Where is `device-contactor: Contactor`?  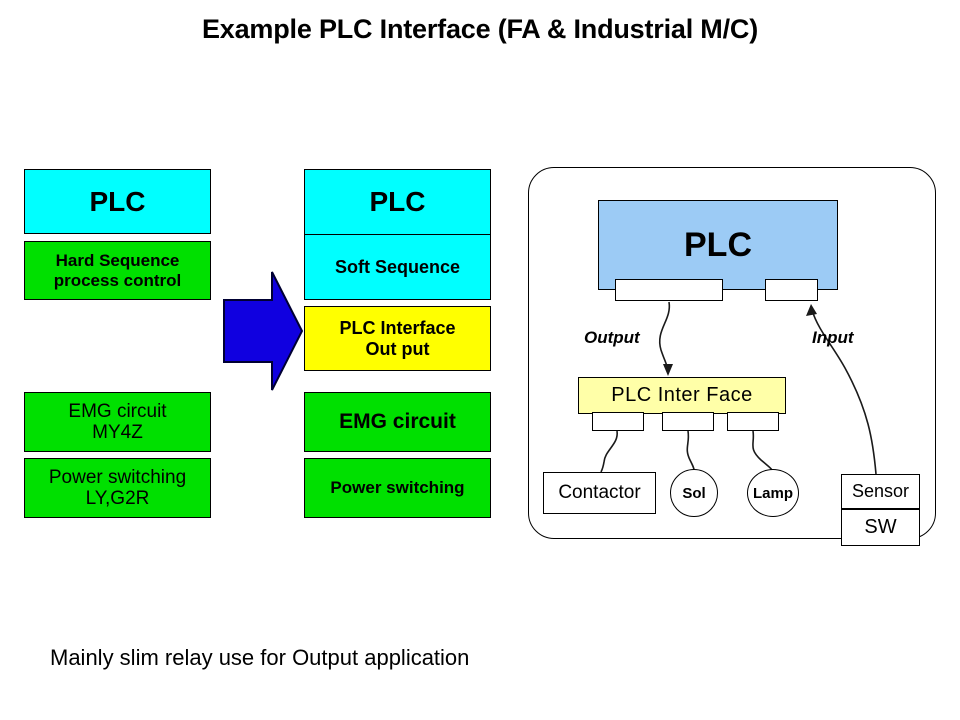
device-contactor: Contactor is located at coordinates (599, 493).